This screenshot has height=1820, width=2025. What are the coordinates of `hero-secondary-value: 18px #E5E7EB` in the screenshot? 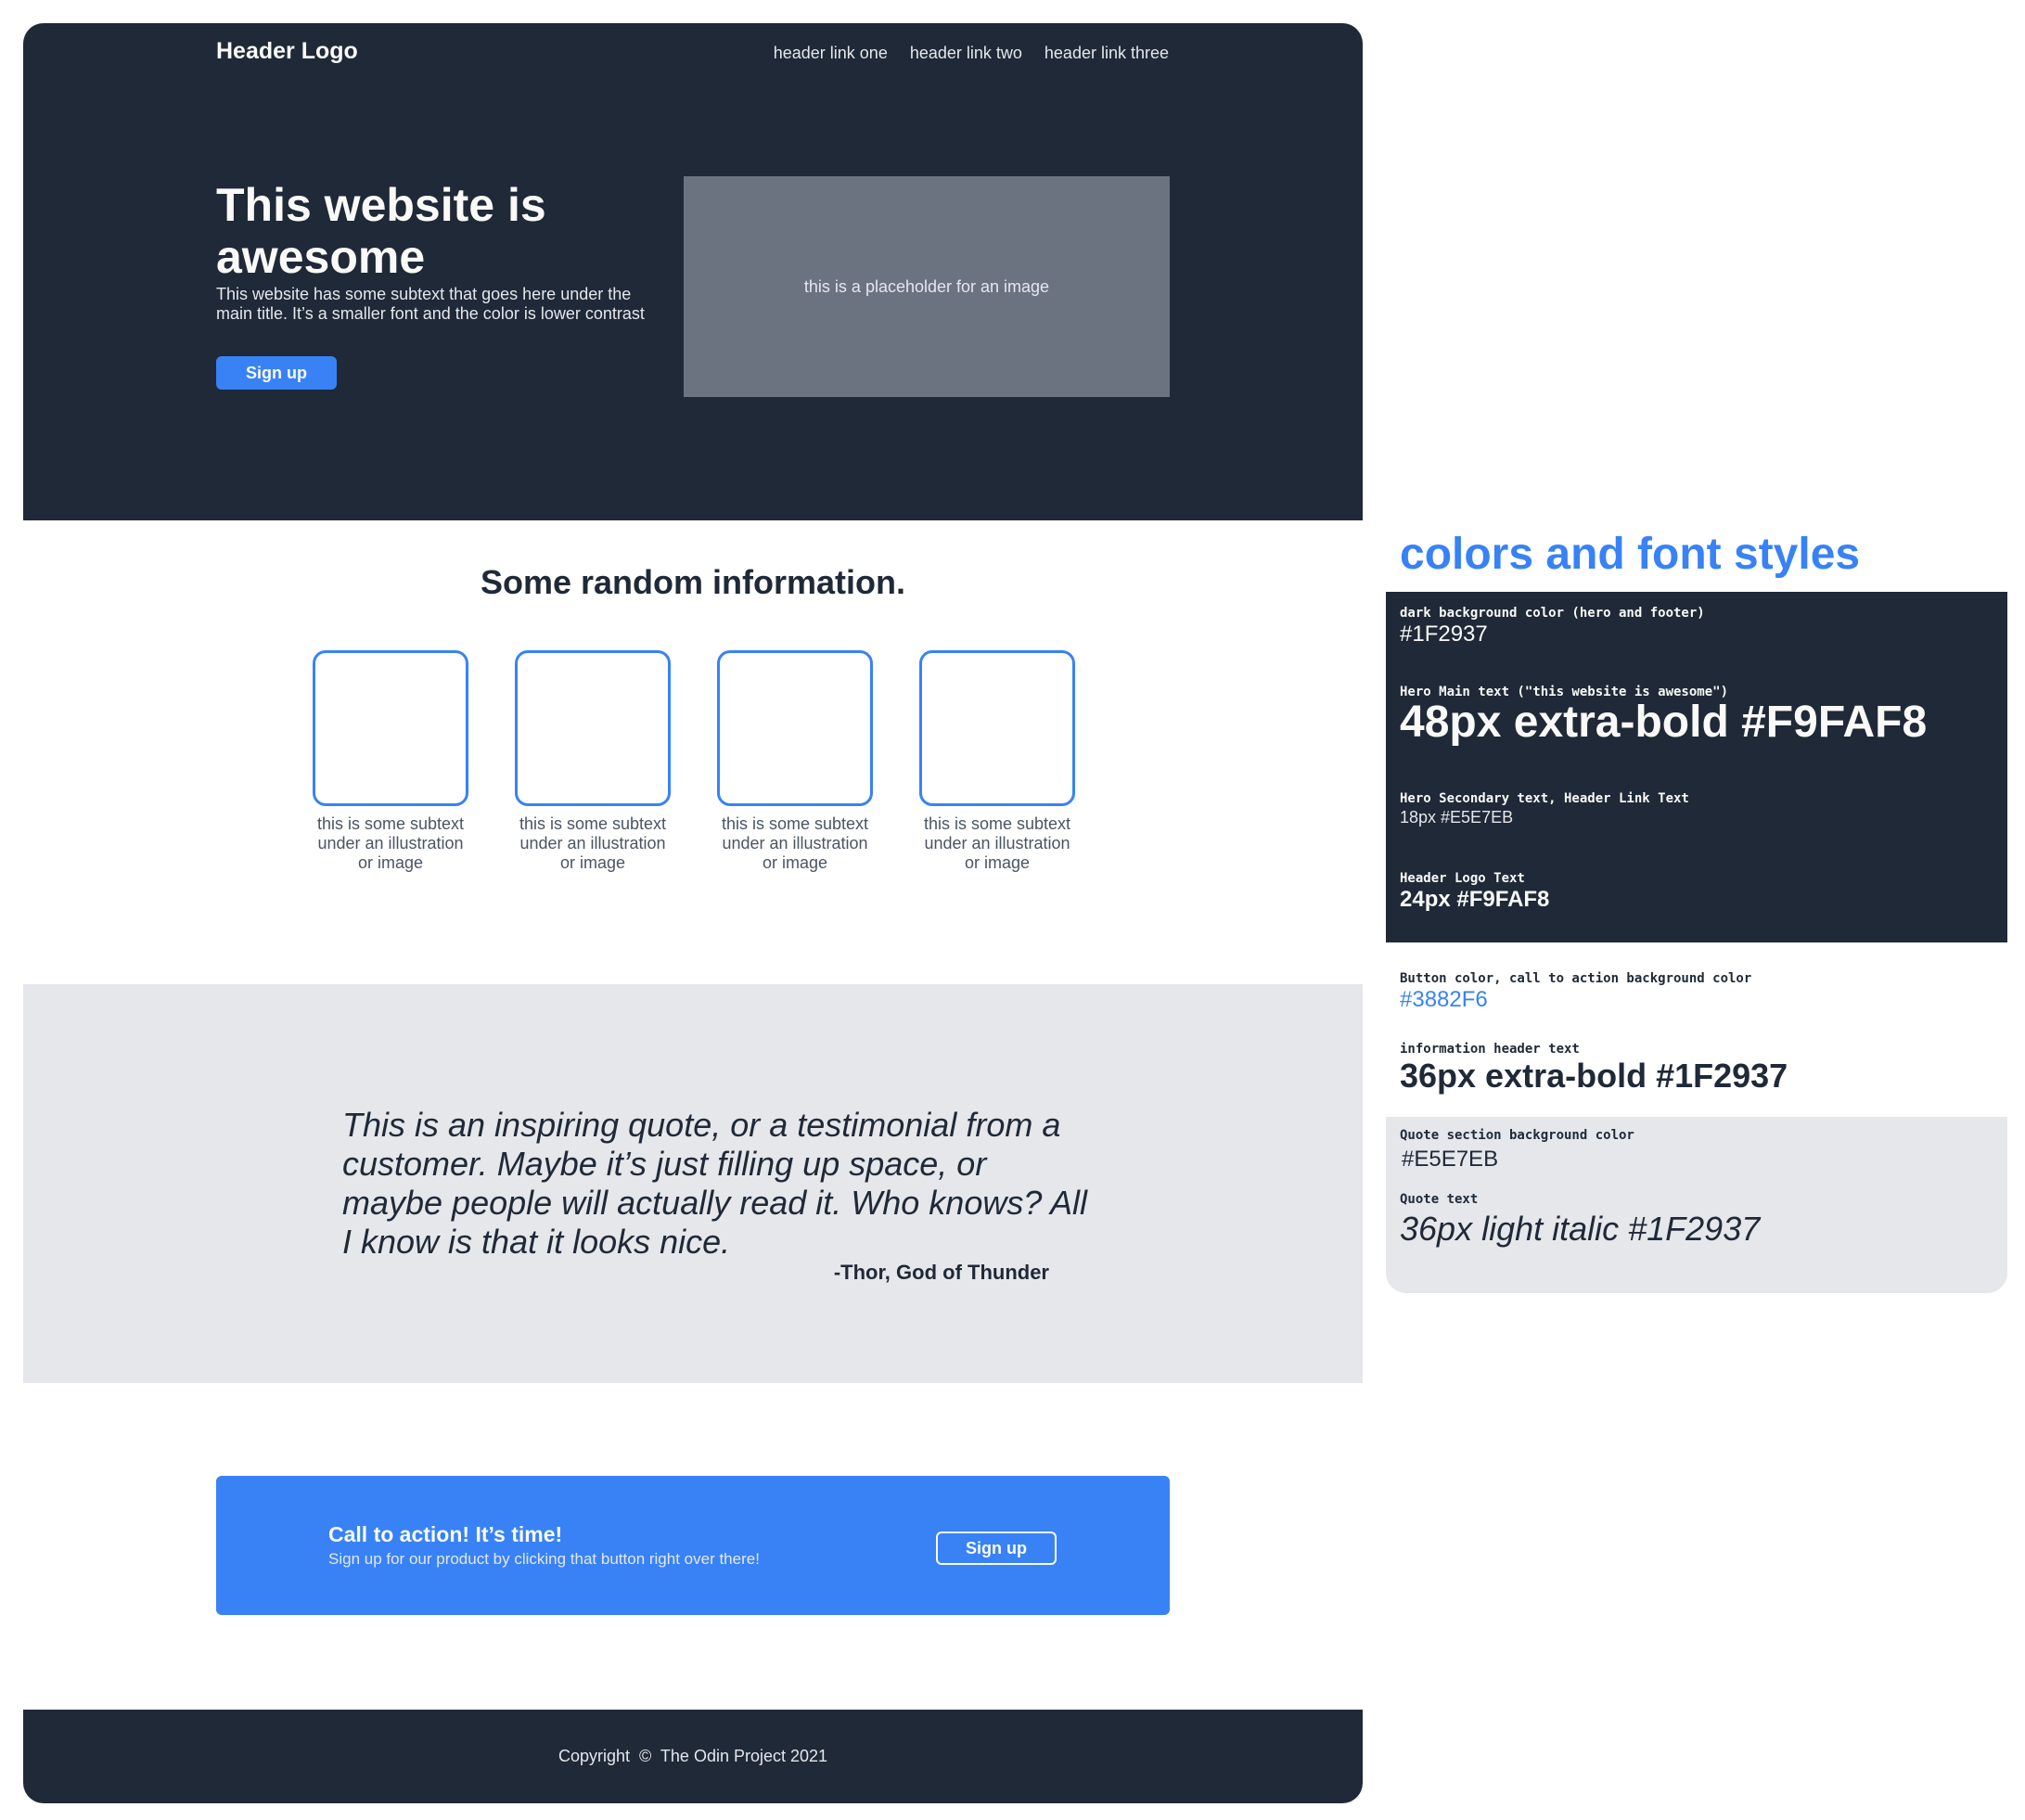 It's located at (1457, 817).